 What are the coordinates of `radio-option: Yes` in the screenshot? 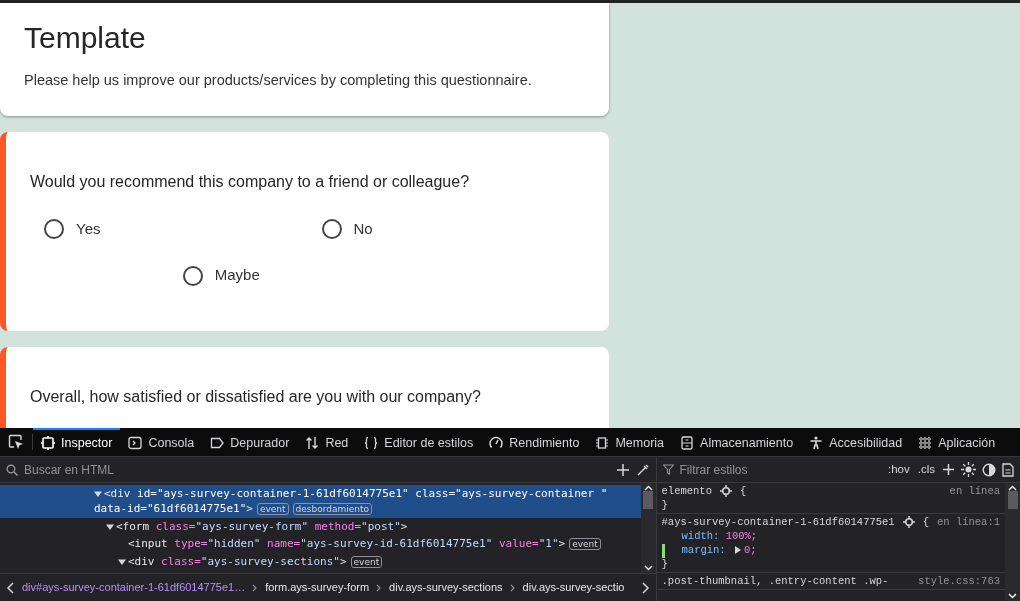 It's located at (169, 229).